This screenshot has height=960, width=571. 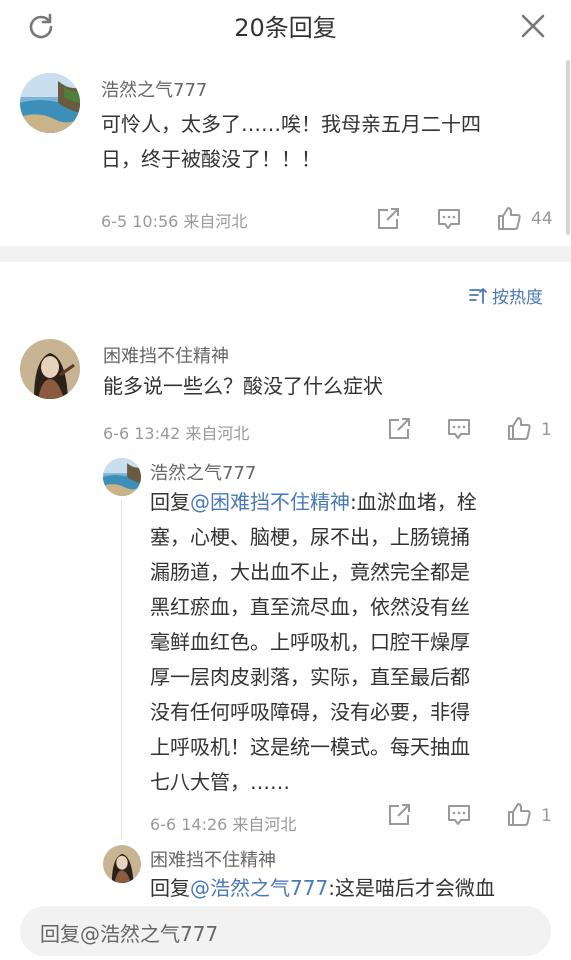 What do you see at coordinates (413, 502) in the screenshot?
I see `reply-text-segment: :血淤血堵，栓` at bounding box center [413, 502].